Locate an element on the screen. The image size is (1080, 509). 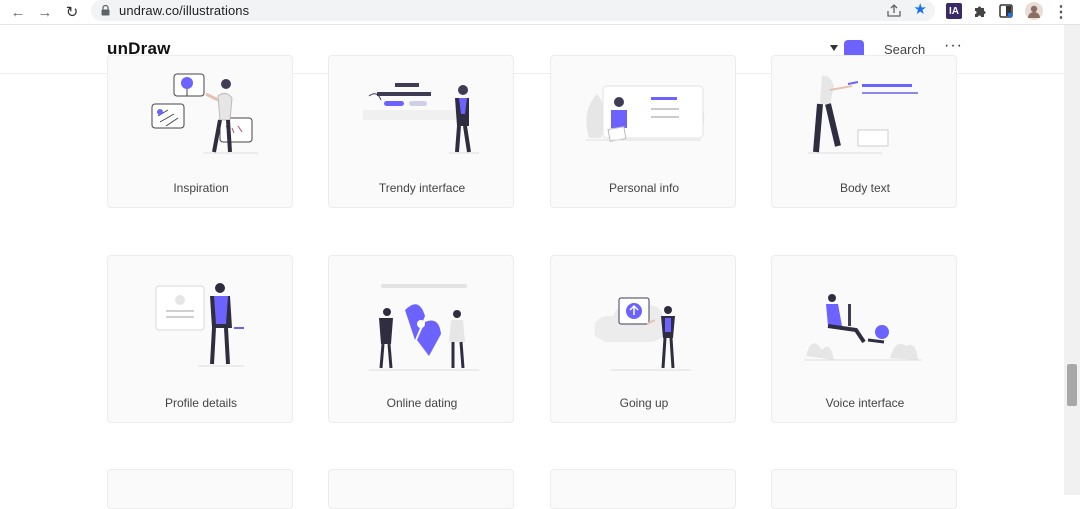
illustration-card-trendy-interface: Trendy interface is located at coordinates (421, 131).